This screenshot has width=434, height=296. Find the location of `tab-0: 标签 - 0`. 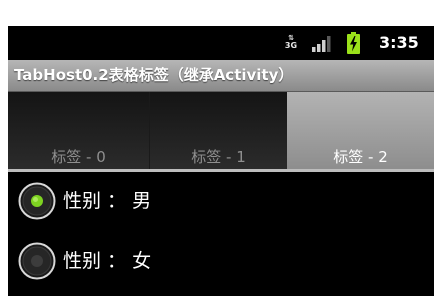

tab-0: 标签 - 0 is located at coordinates (79, 132).